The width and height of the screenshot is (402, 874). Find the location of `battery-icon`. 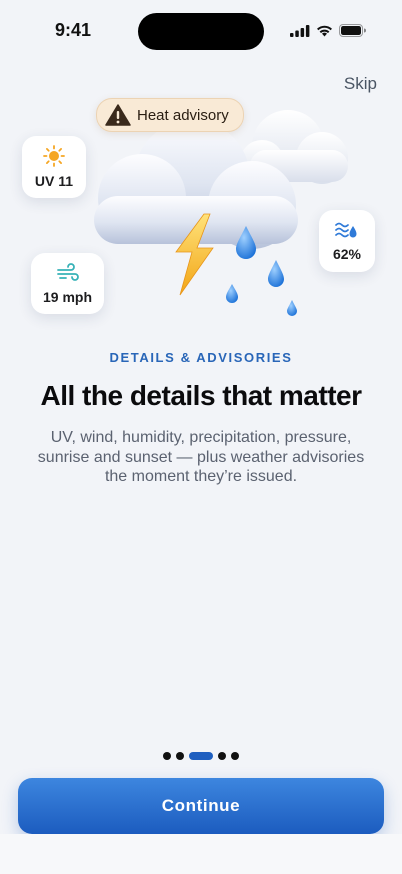

battery-icon is located at coordinates (352, 30).